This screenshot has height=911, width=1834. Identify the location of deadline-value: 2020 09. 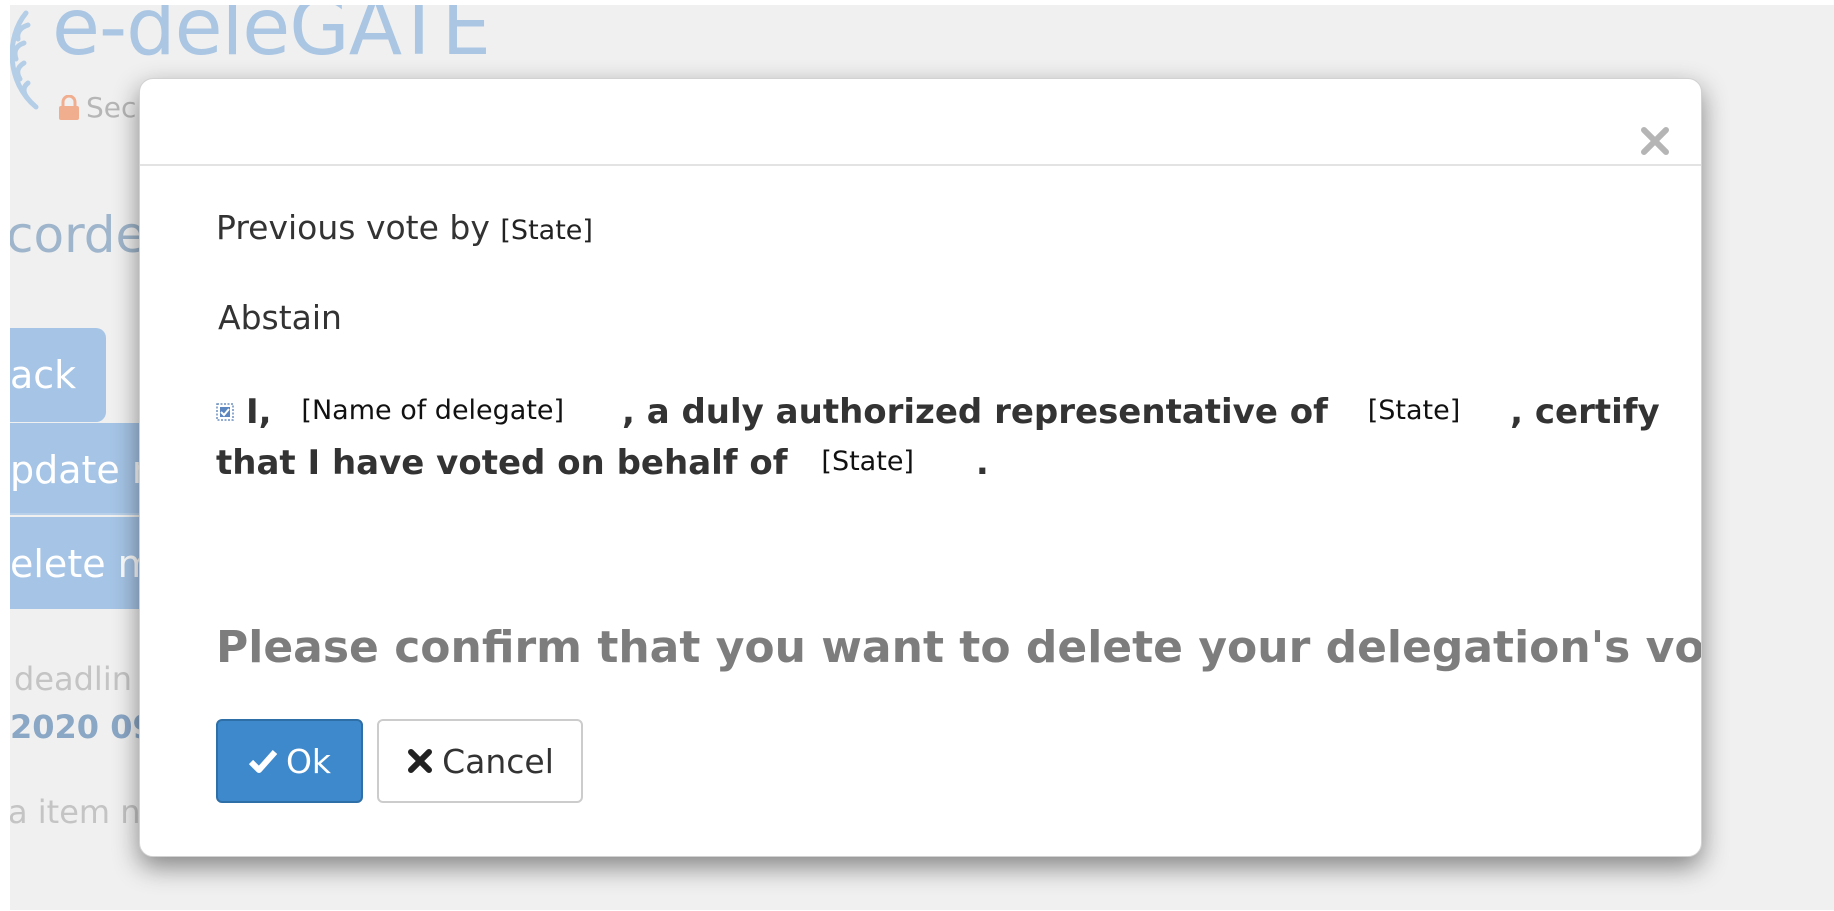
(82, 727).